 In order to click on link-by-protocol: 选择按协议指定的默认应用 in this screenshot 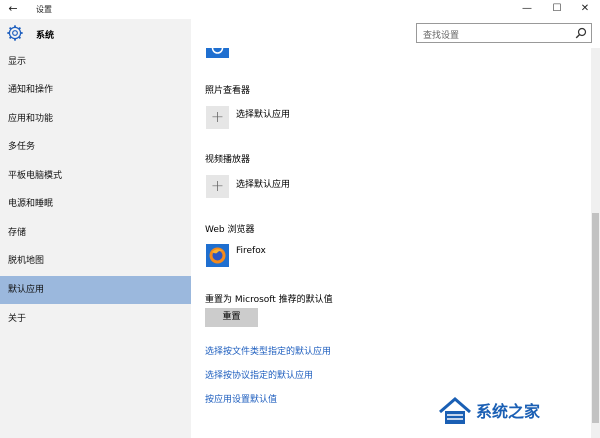, I will do `click(259, 374)`.